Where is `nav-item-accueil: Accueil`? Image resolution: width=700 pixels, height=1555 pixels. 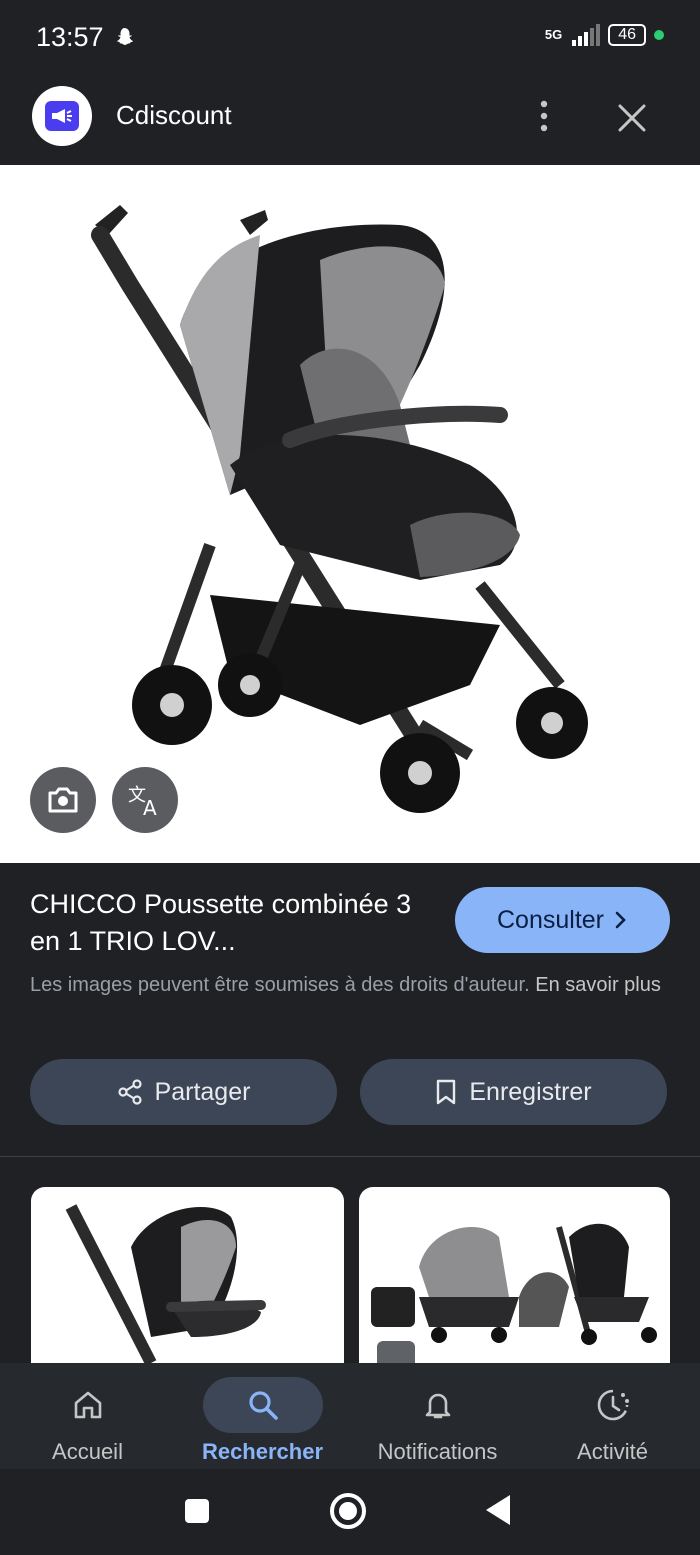 nav-item-accueil: Accueil is located at coordinates (87, 1416).